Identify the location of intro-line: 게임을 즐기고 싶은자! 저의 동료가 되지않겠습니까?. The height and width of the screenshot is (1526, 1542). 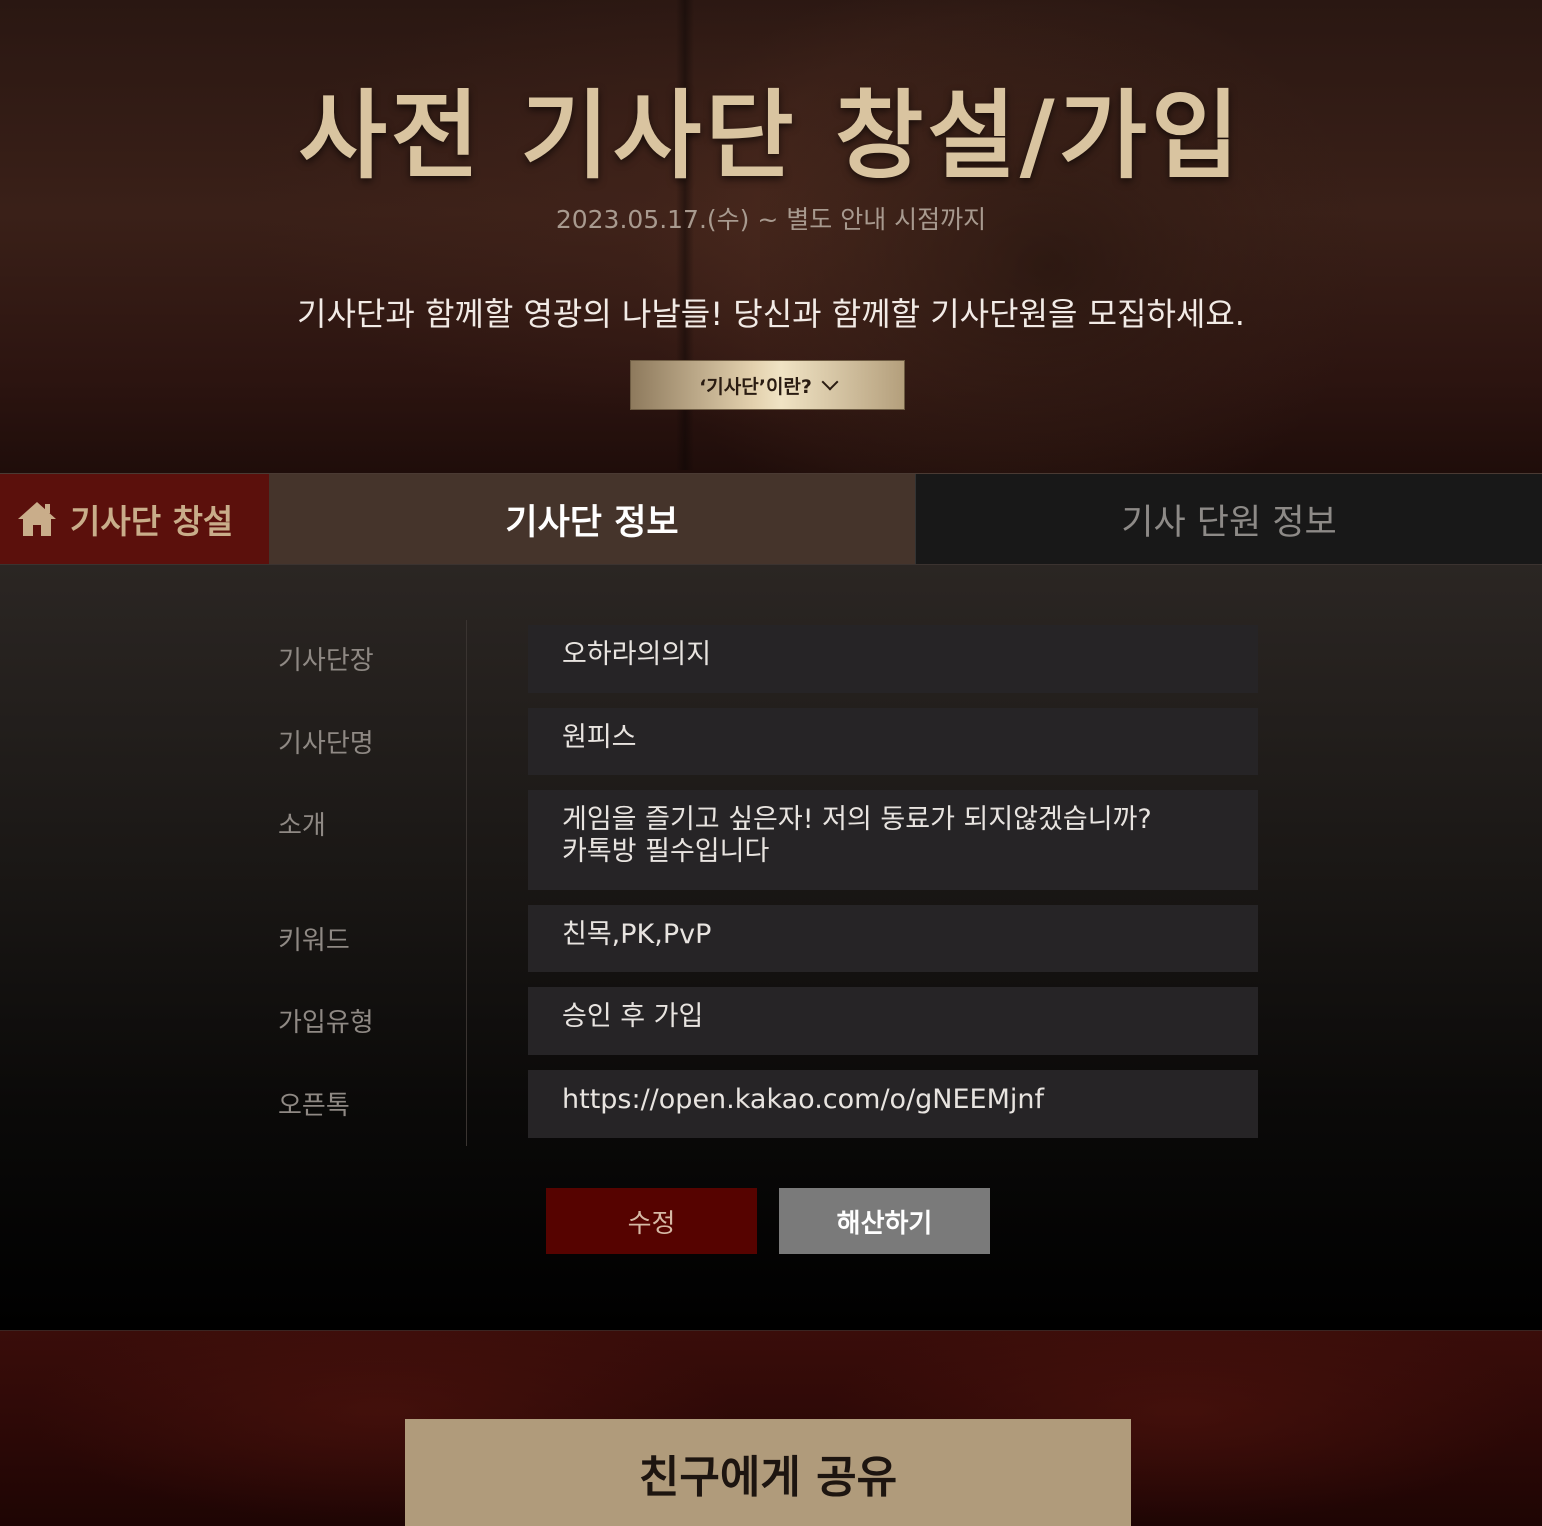
(857, 819).